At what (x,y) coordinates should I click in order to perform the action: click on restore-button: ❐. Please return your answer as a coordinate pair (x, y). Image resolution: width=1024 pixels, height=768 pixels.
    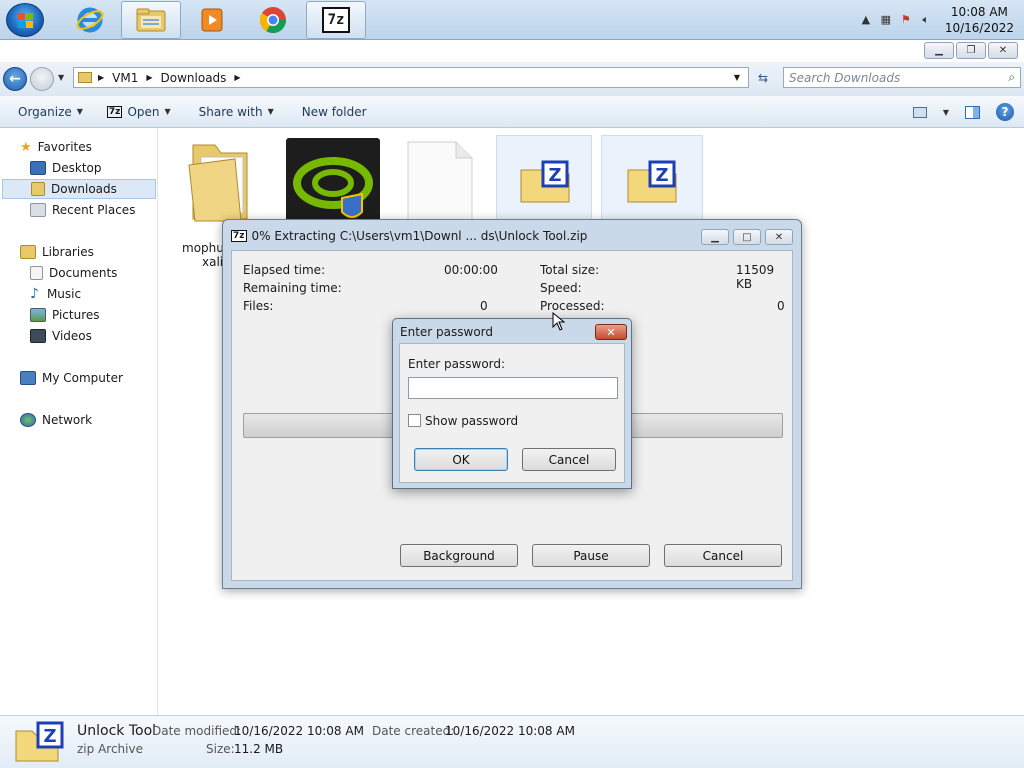
    Looking at the image, I should click on (971, 50).